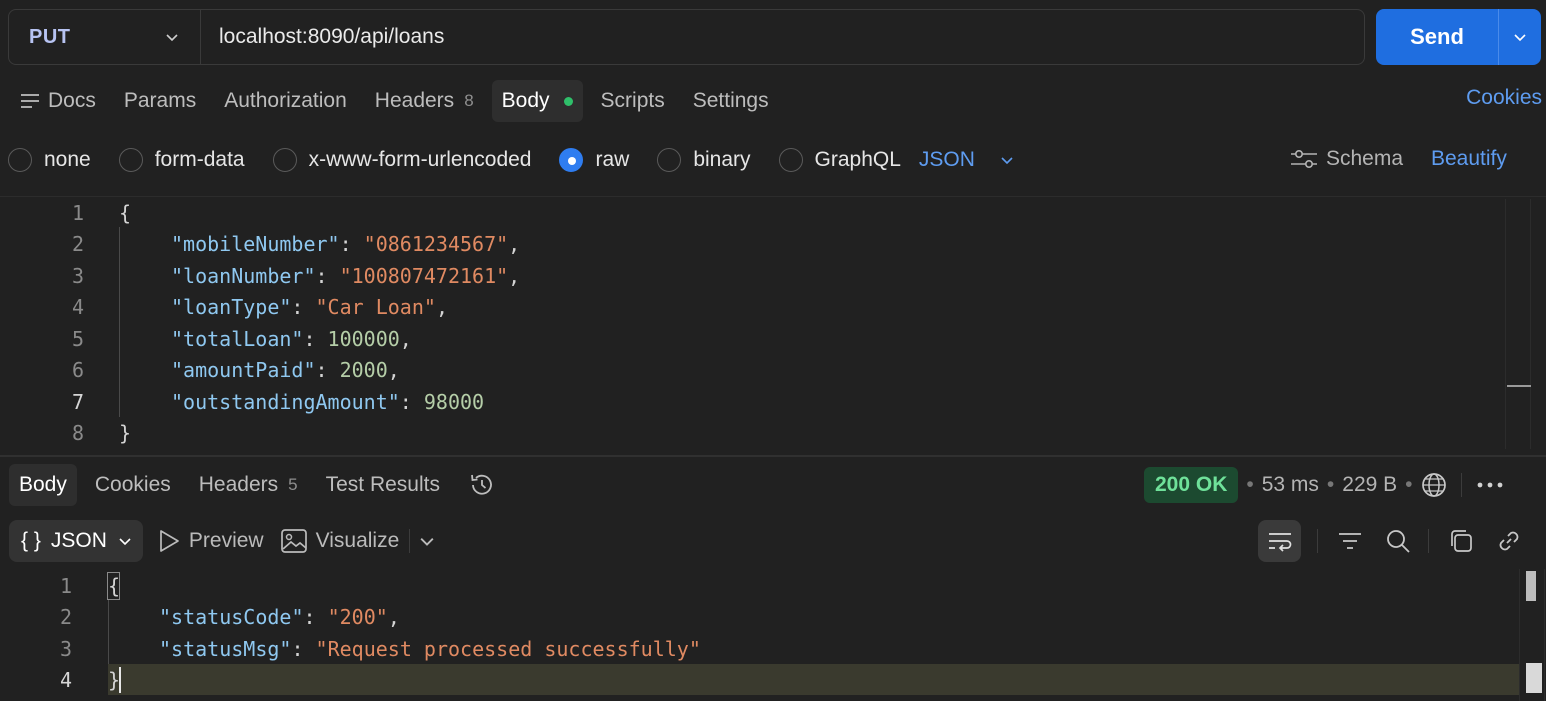 Image resolution: width=1546 pixels, height=701 pixels. I want to click on tab-response-cookies-label: Cookies, so click(132, 484).